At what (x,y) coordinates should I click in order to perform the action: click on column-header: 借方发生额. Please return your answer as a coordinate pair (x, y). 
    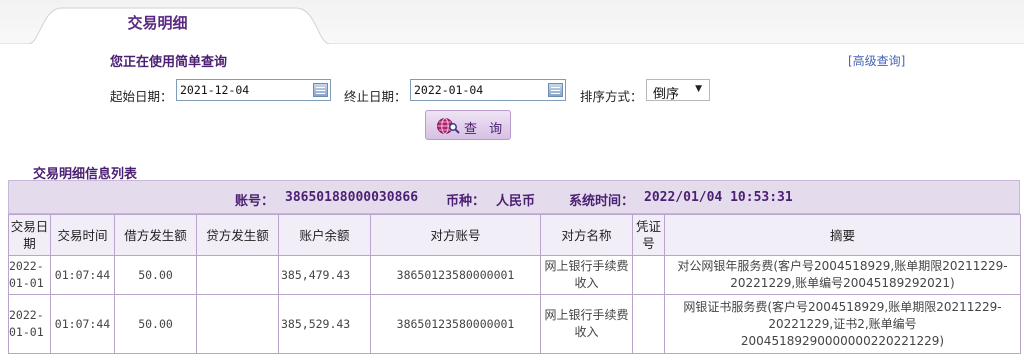
    Looking at the image, I should click on (155, 235).